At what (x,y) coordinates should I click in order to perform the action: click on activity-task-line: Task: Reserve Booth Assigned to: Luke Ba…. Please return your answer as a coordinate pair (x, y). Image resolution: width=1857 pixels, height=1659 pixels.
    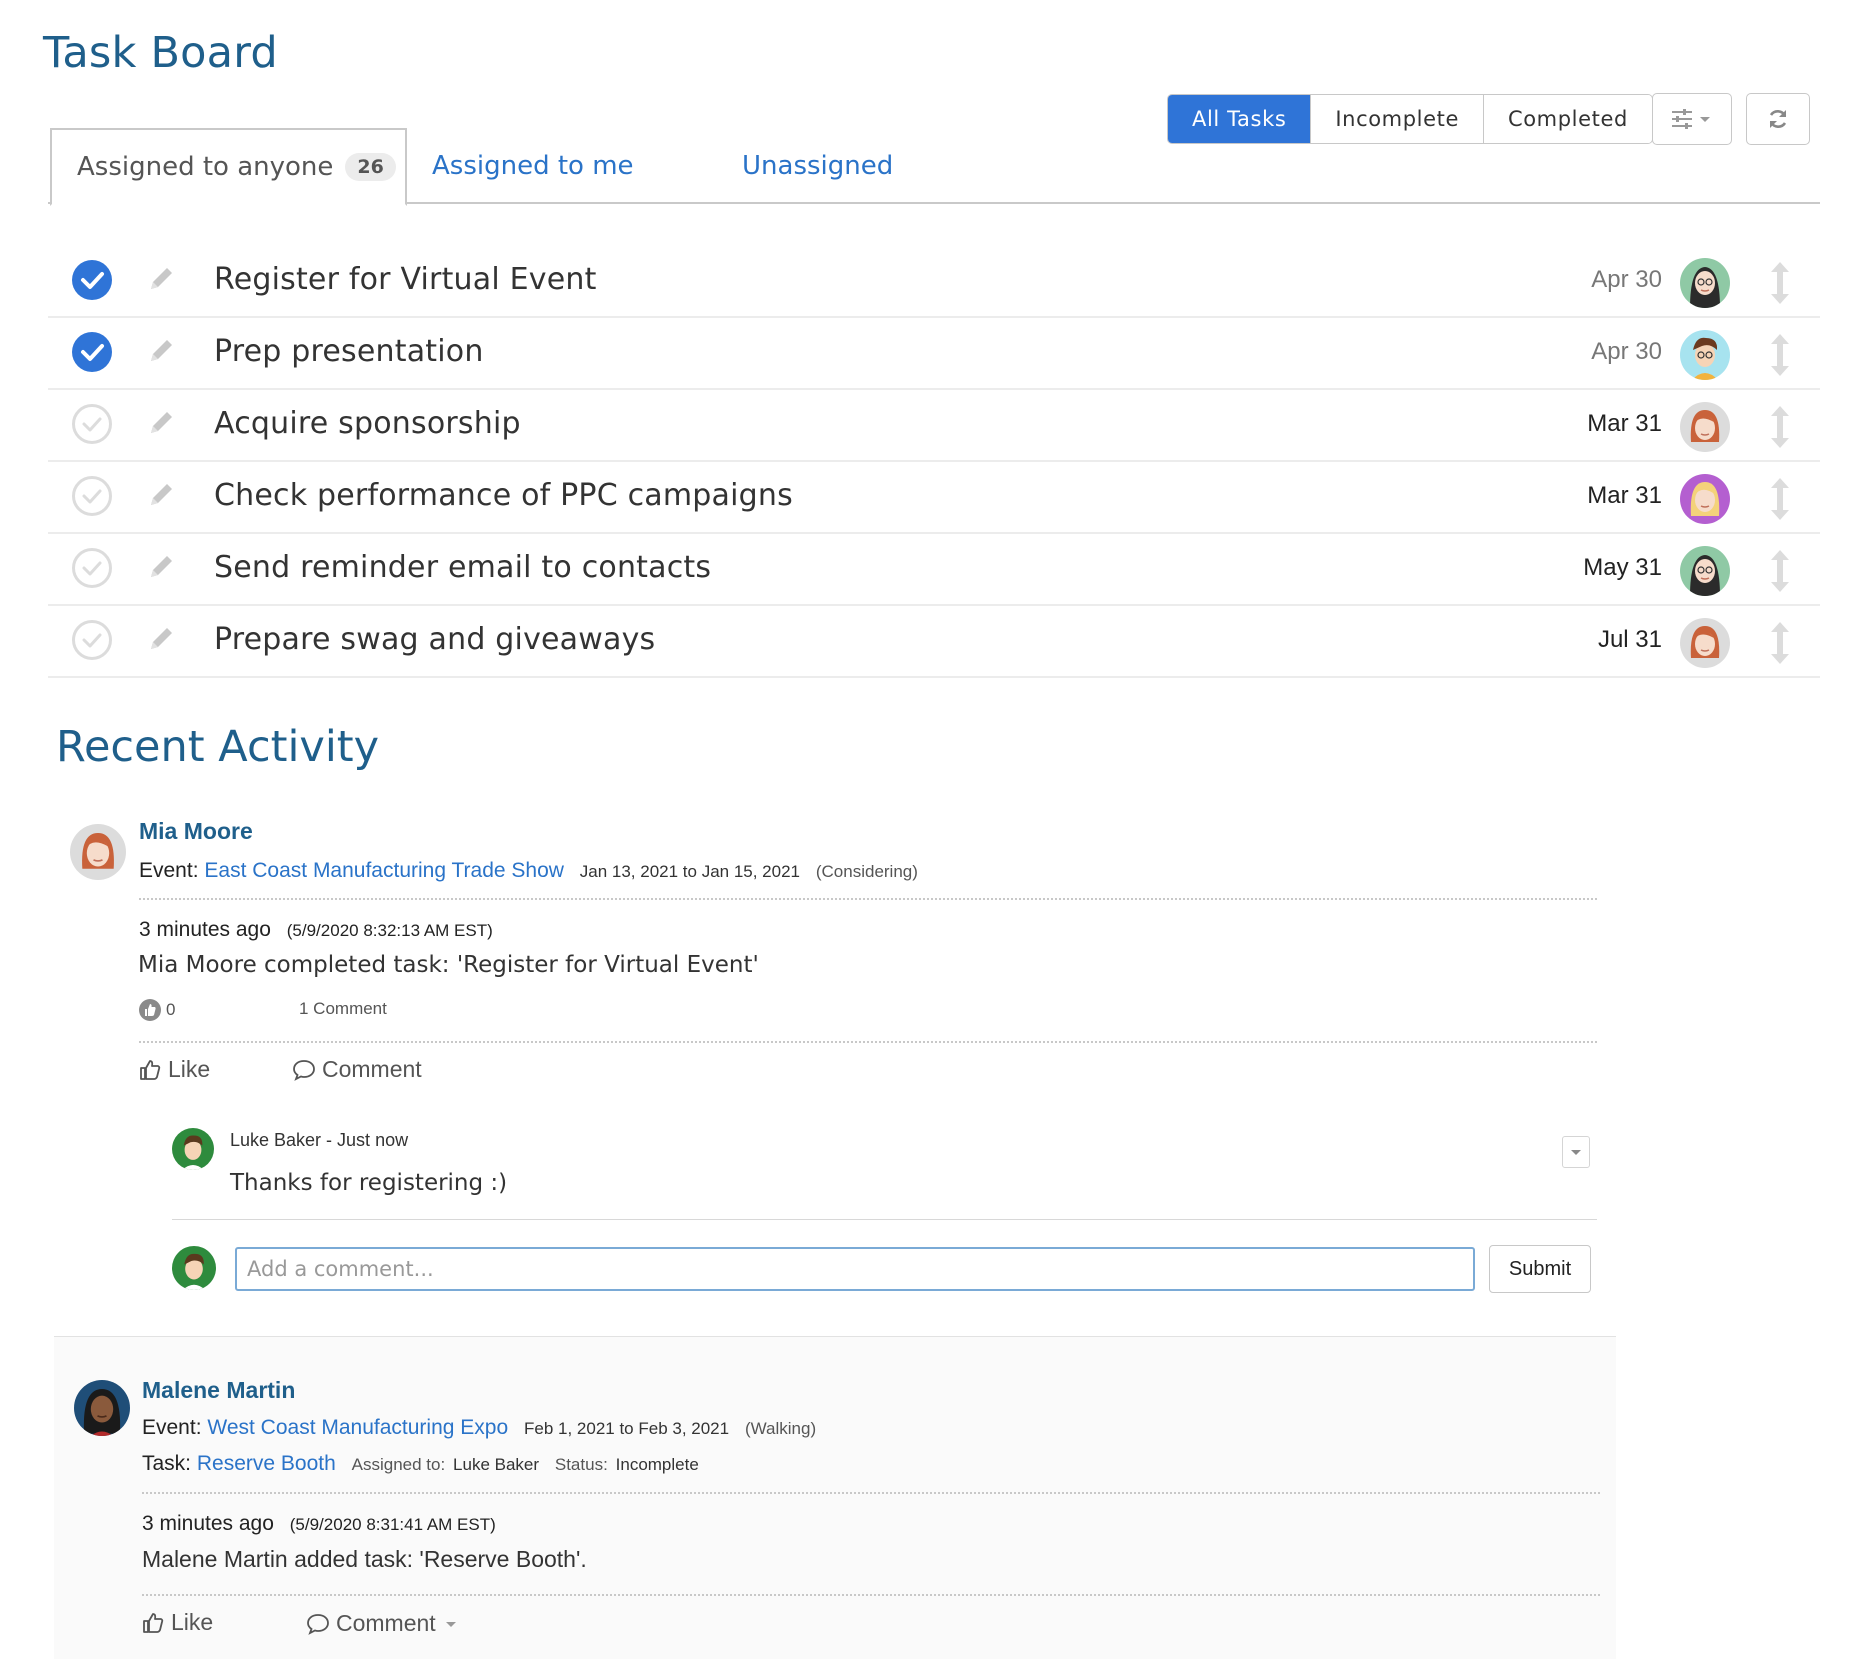
    Looking at the image, I should click on (420, 1464).